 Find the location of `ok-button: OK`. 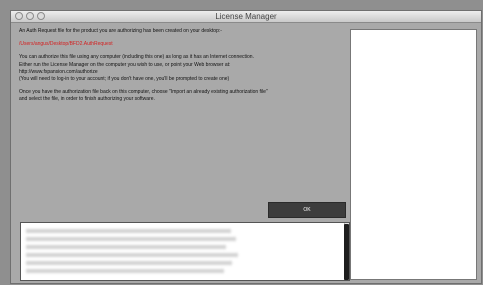

ok-button: OK is located at coordinates (307, 210).